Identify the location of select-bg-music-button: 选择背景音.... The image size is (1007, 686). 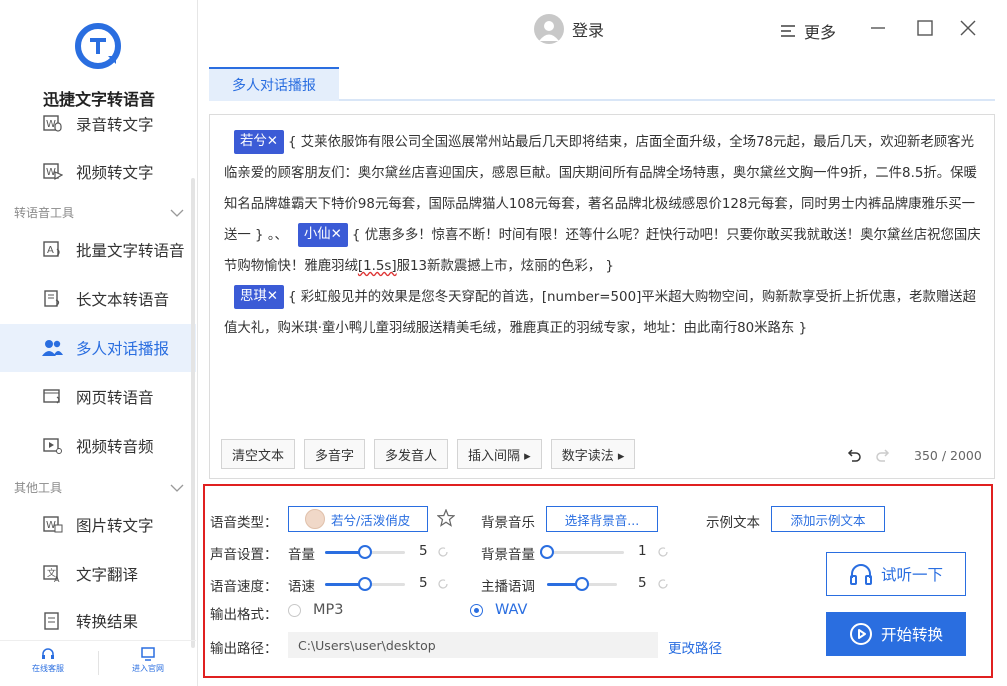
(602, 519).